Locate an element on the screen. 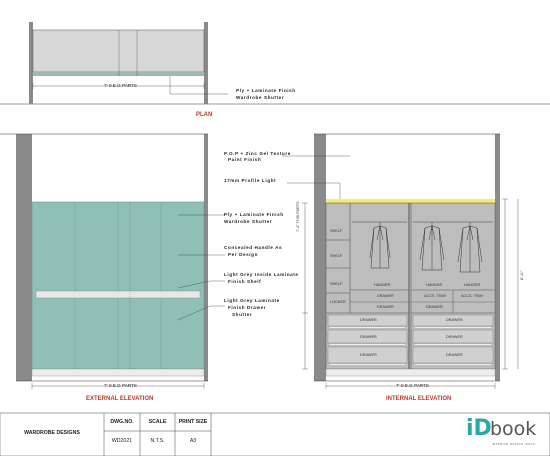 Image resolution: width=550 pixels, height=456 pixels. dwg-no-label: DWG.NO. is located at coordinates (122, 422).